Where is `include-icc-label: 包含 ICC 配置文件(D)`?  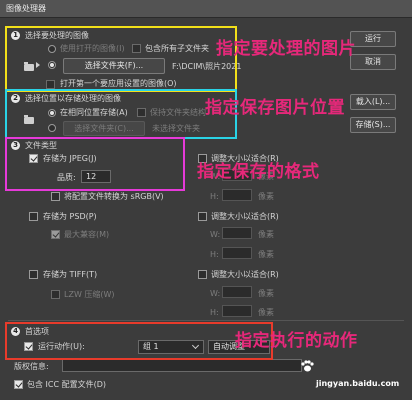
include-icc-label: 包含 ICC 配置文件(D) is located at coordinates (67, 384).